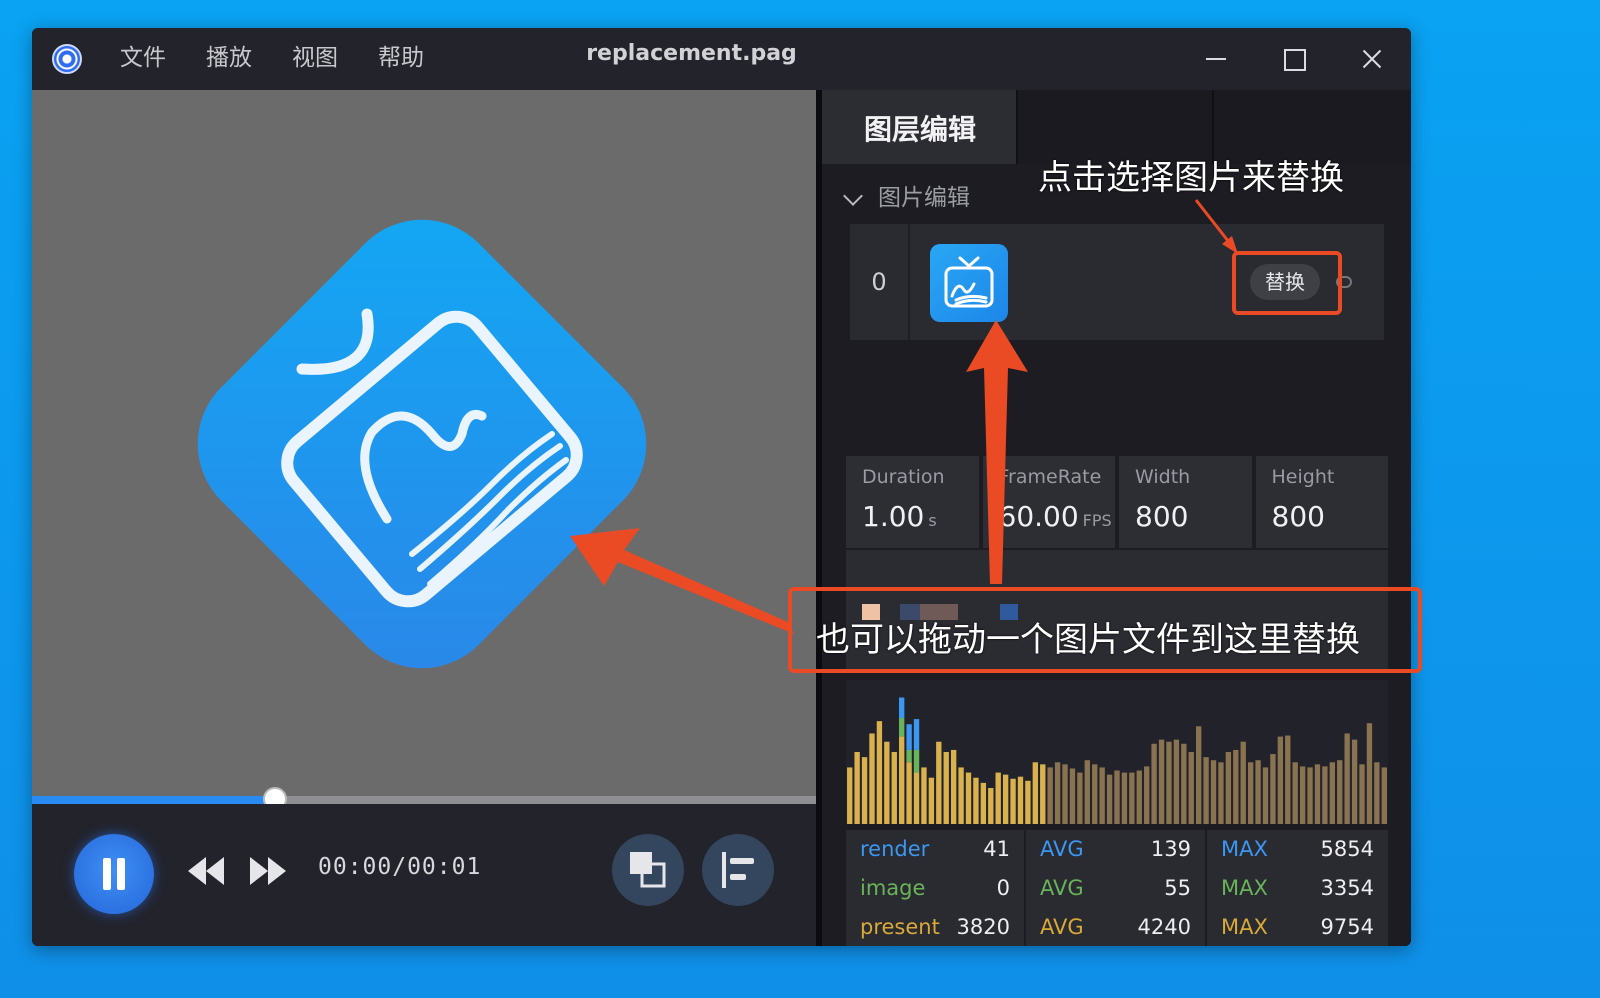 Image resolution: width=1600 pixels, height=998 pixels. What do you see at coordinates (325, 58) in the screenshot?
I see `menu-view: 视图` at bounding box center [325, 58].